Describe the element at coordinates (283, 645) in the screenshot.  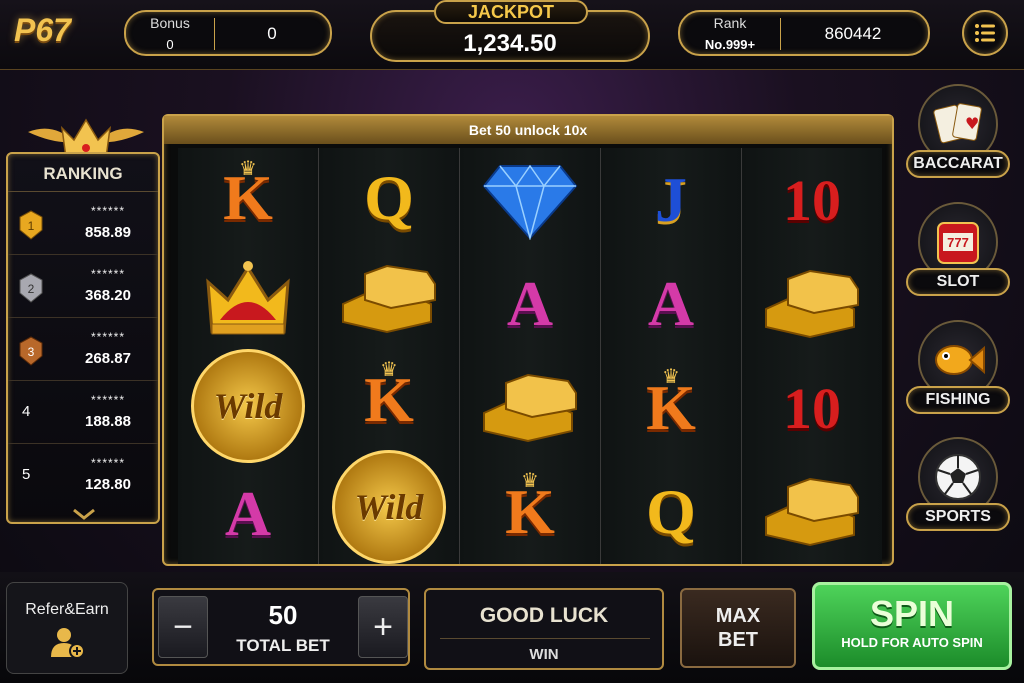
I see `total-bet-label: TOTAL BET` at that location.